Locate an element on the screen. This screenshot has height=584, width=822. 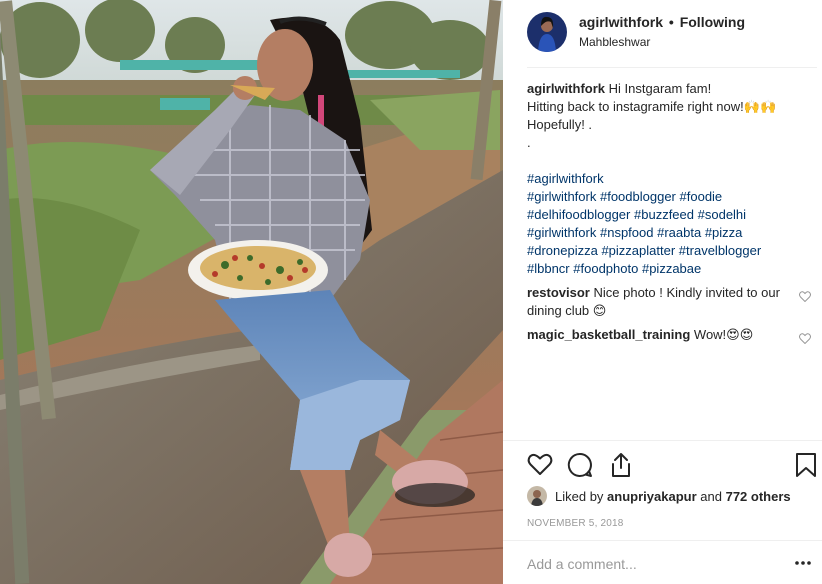
hashtag-link: #pizzabae is located at coordinates (671, 268).